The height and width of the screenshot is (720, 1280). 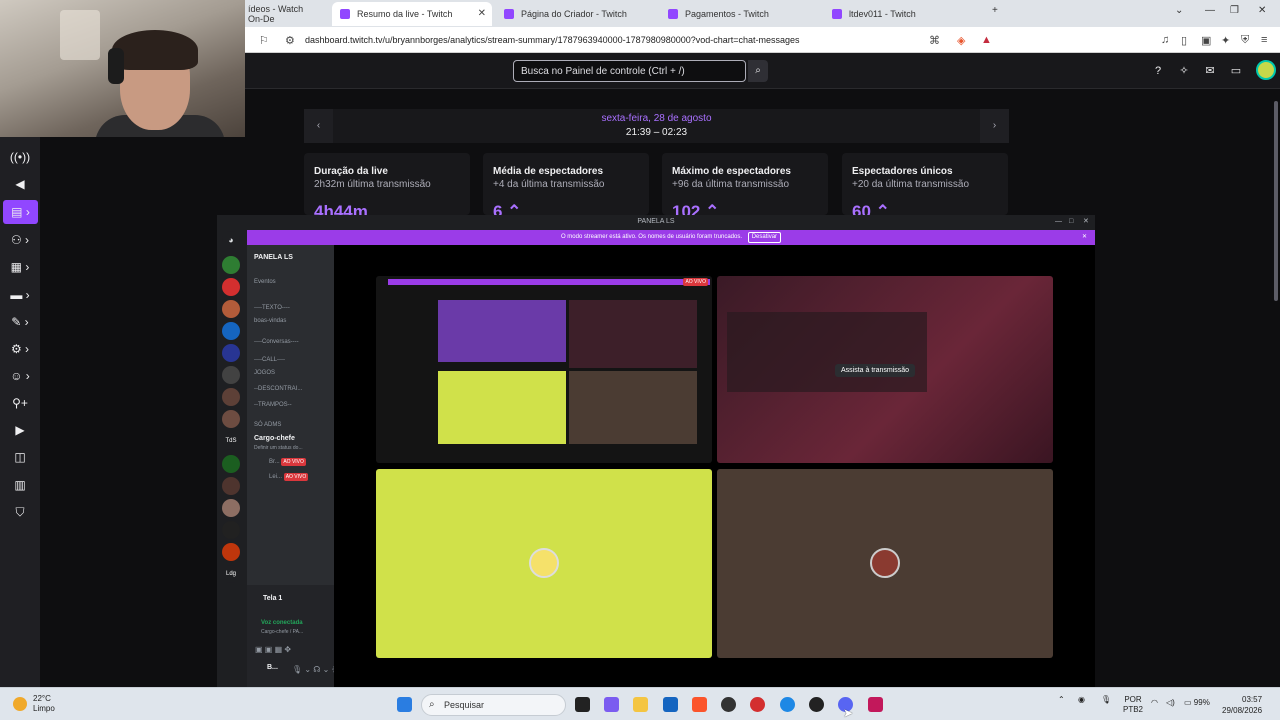 What do you see at coordinates (231, 574) in the screenshot?
I see `server-ldg: Ldg` at bounding box center [231, 574].